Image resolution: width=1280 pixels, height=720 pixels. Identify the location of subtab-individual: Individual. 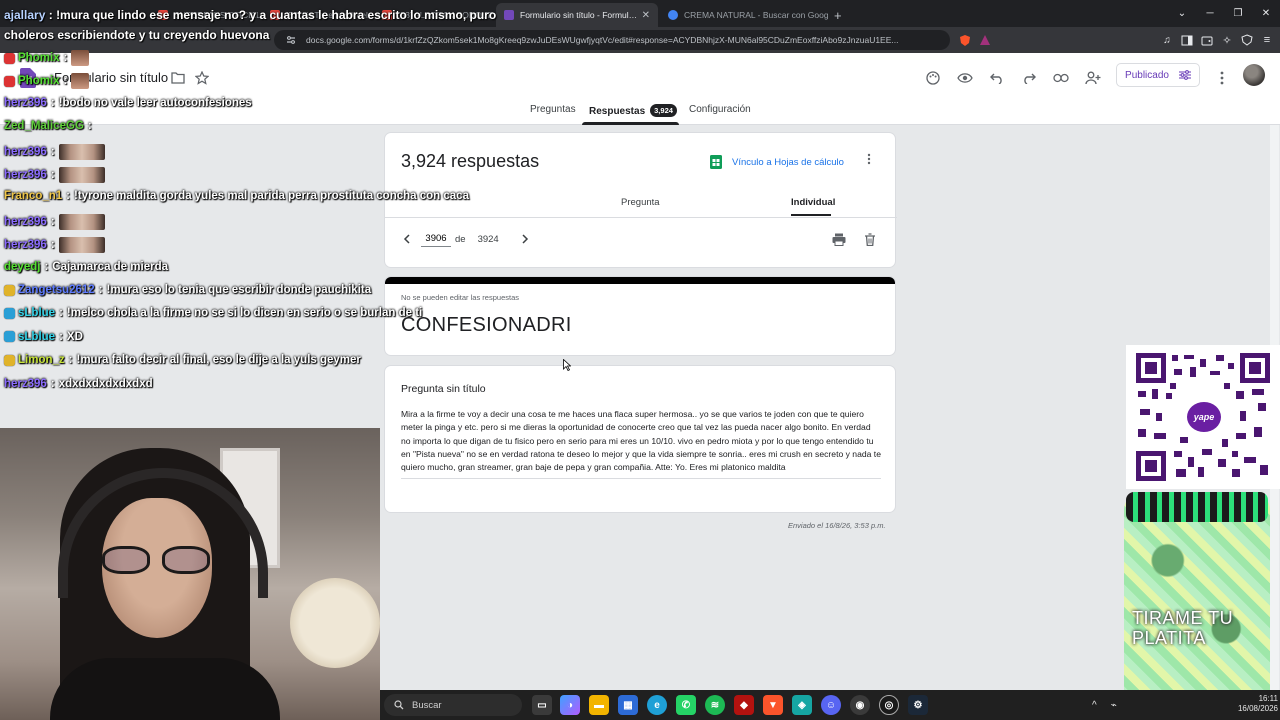
(813, 202).